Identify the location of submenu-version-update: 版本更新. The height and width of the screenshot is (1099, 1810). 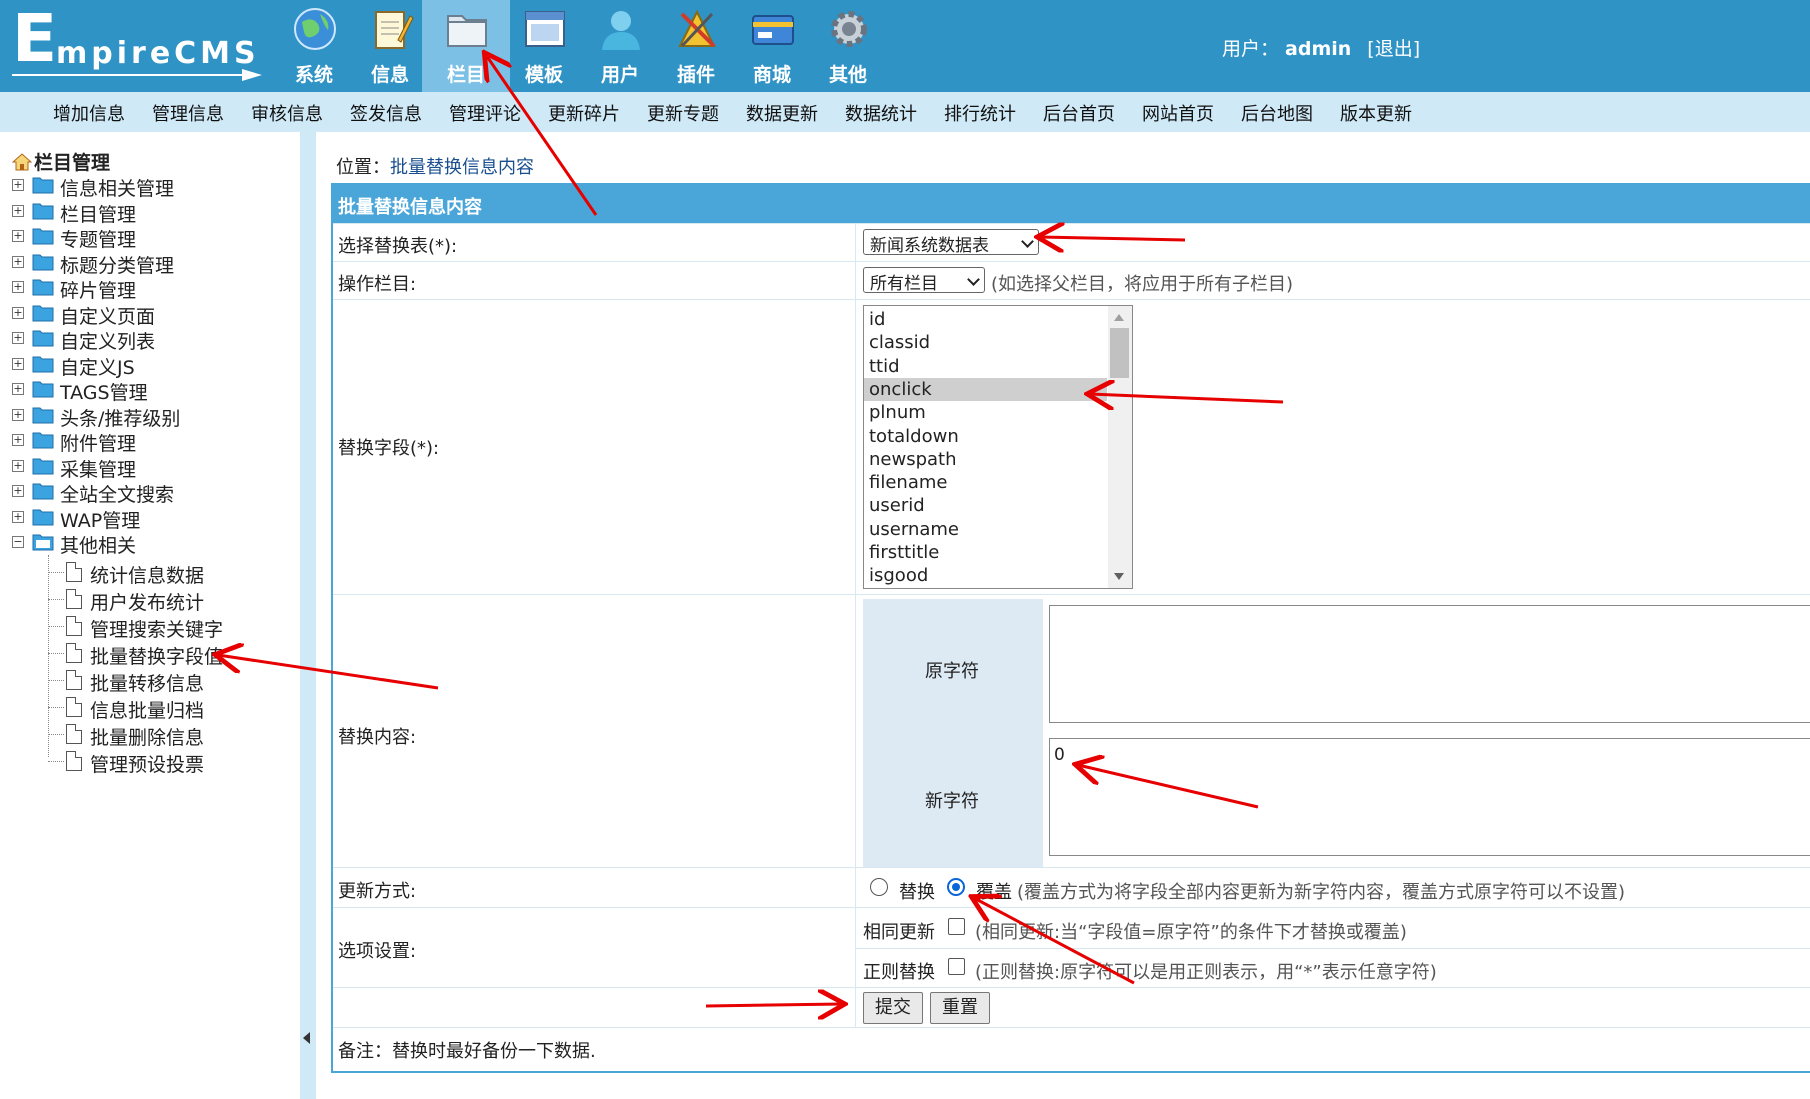
(1376, 113).